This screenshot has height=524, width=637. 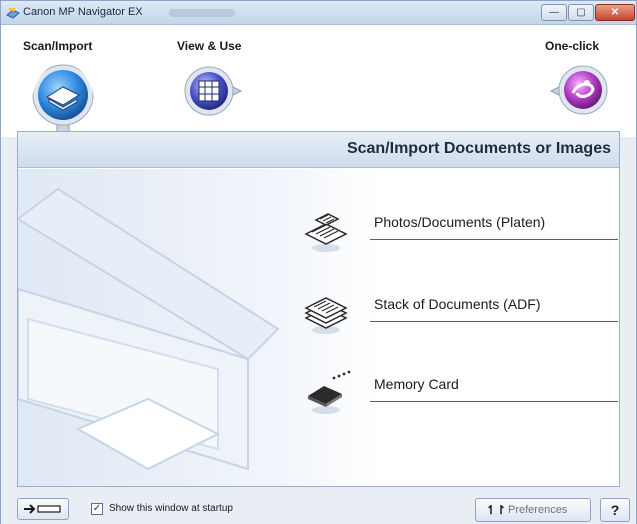 I want to click on close-button: ✕, so click(x=615, y=12).